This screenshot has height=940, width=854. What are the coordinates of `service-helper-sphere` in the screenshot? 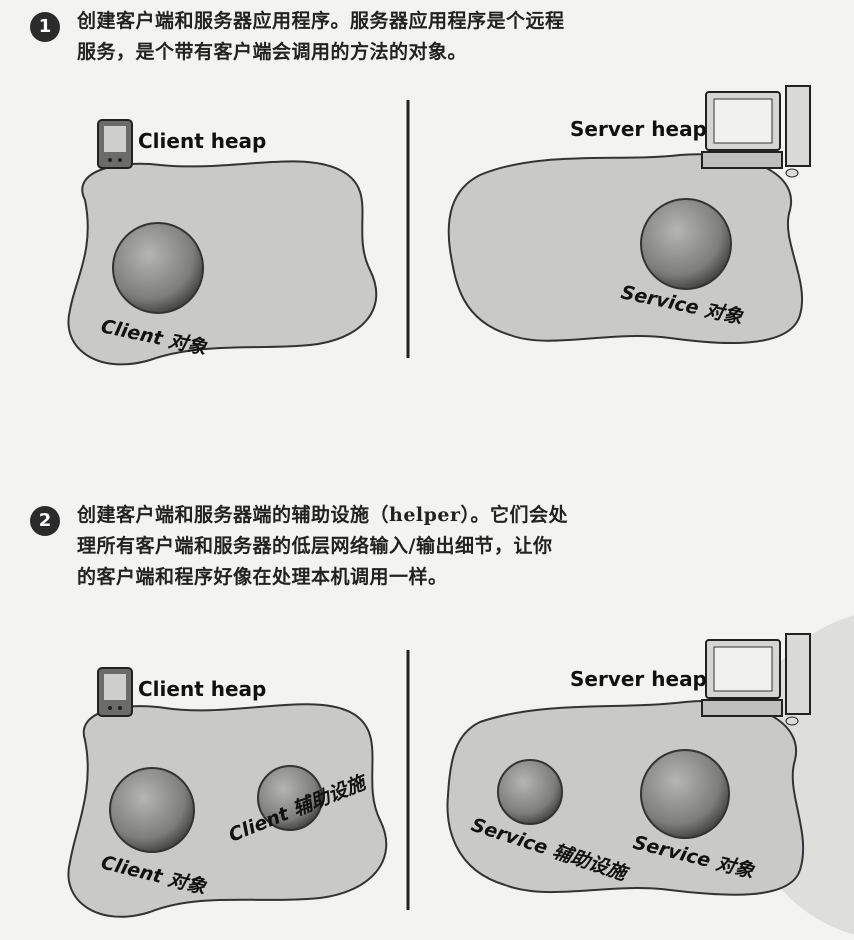 It's located at (530, 792).